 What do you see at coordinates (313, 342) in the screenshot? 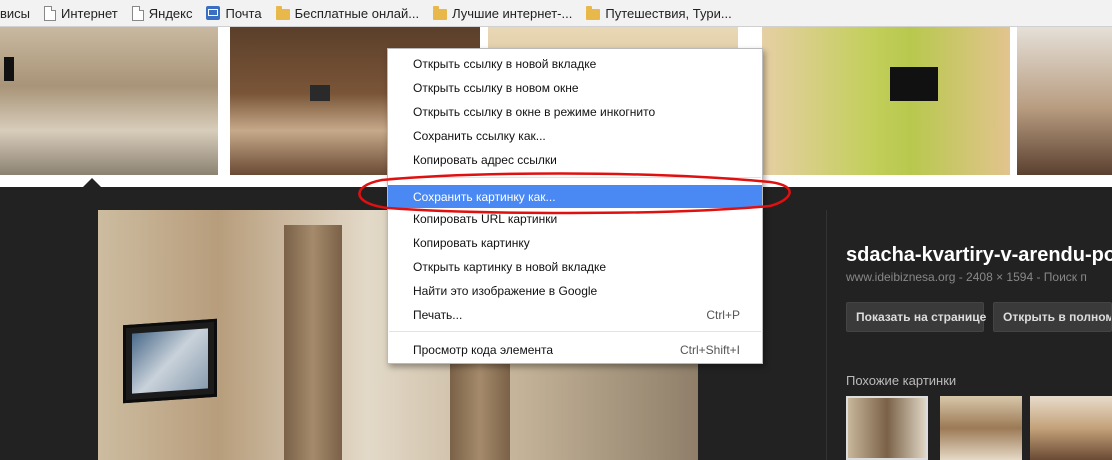
I see `curtain-shape` at bounding box center [313, 342].